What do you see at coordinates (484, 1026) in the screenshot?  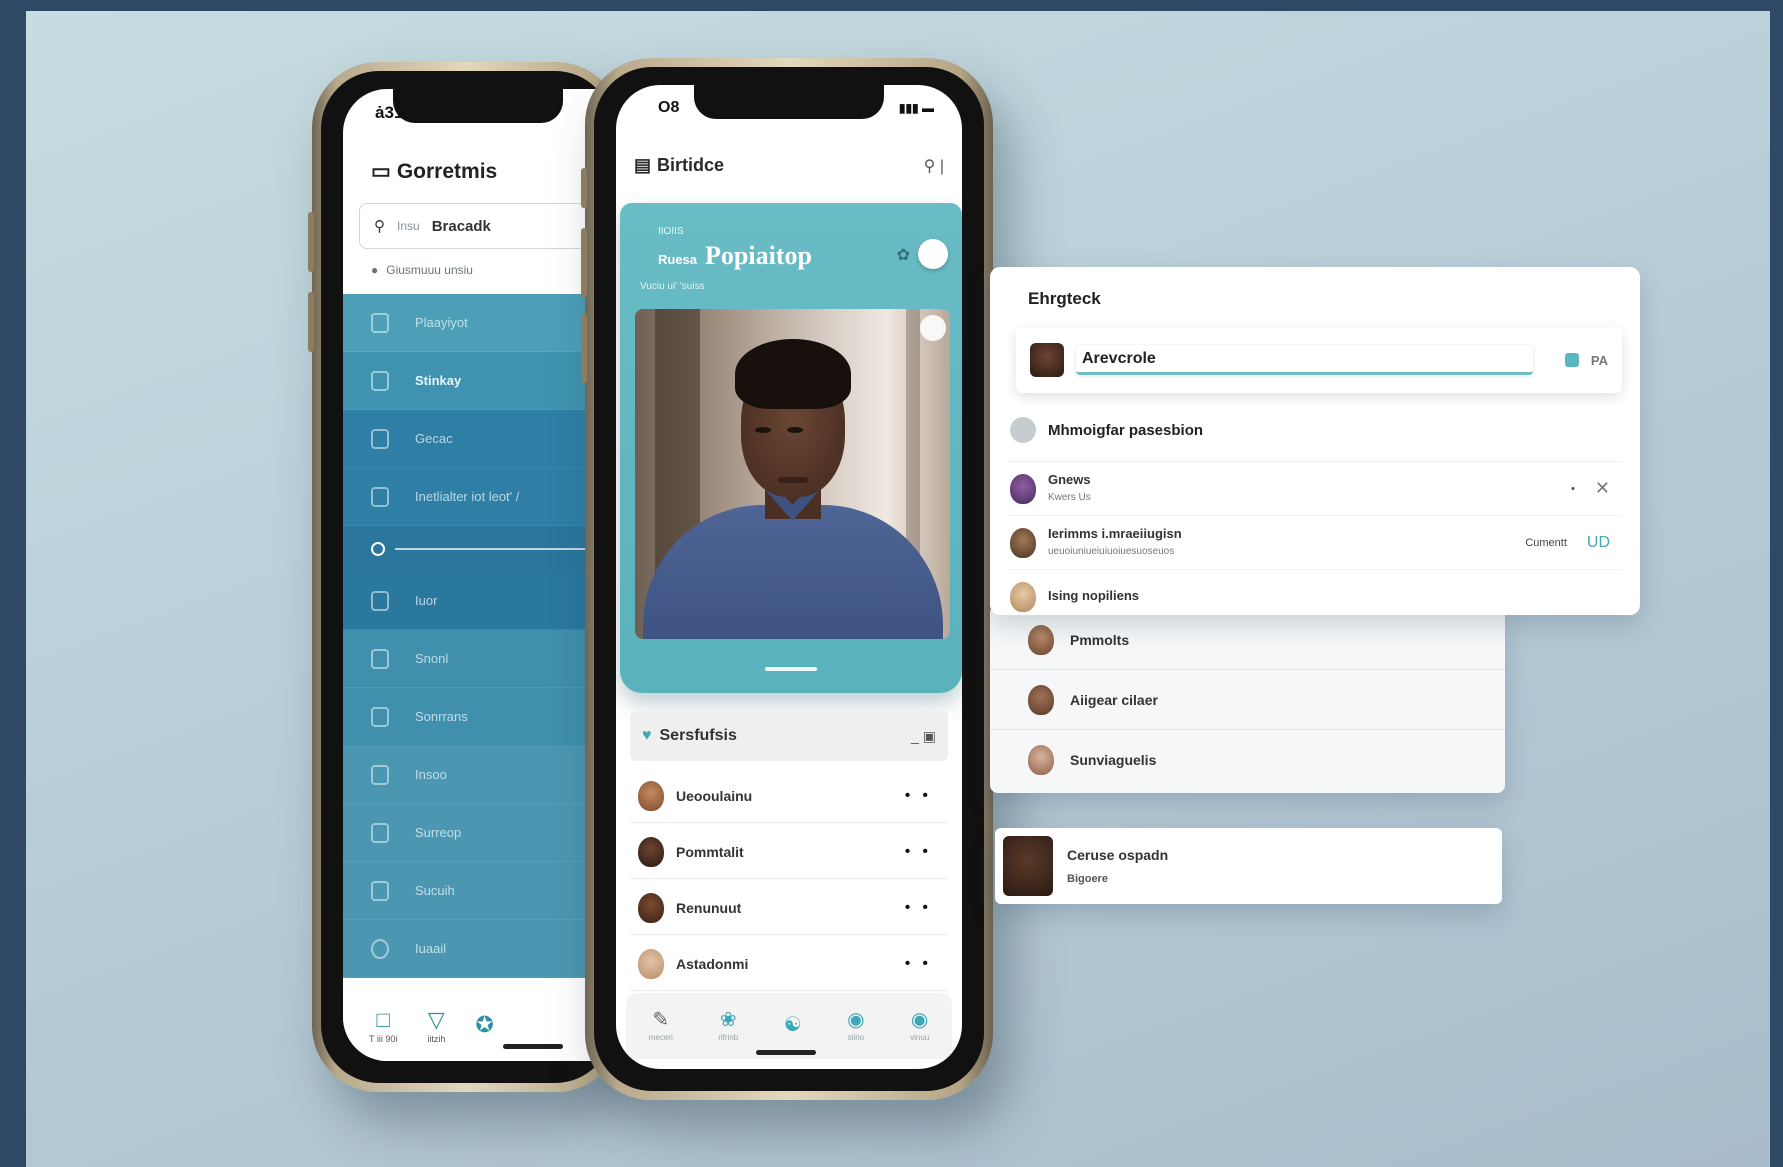 I see `tab-item: ✪` at bounding box center [484, 1026].